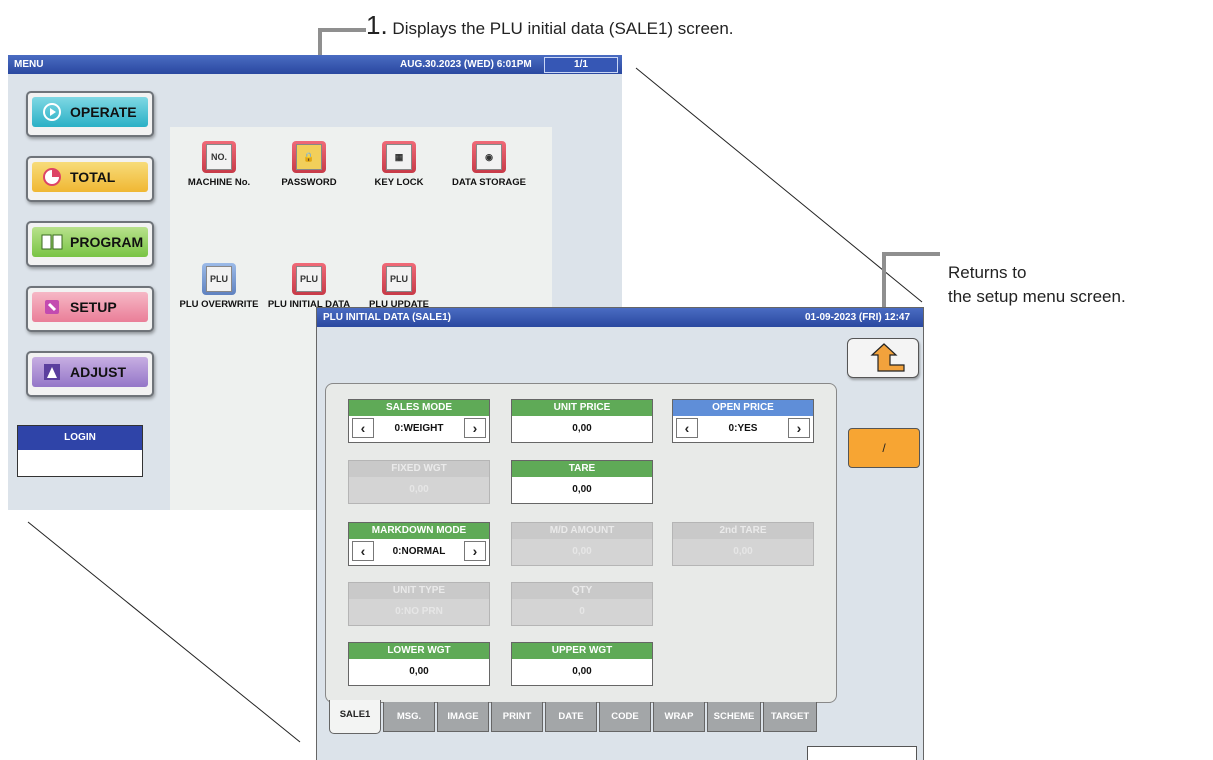 The image size is (1213, 760). Describe the element at coordinates (582, 611) in the screenshot. I see `qty-value: 0` at that location.